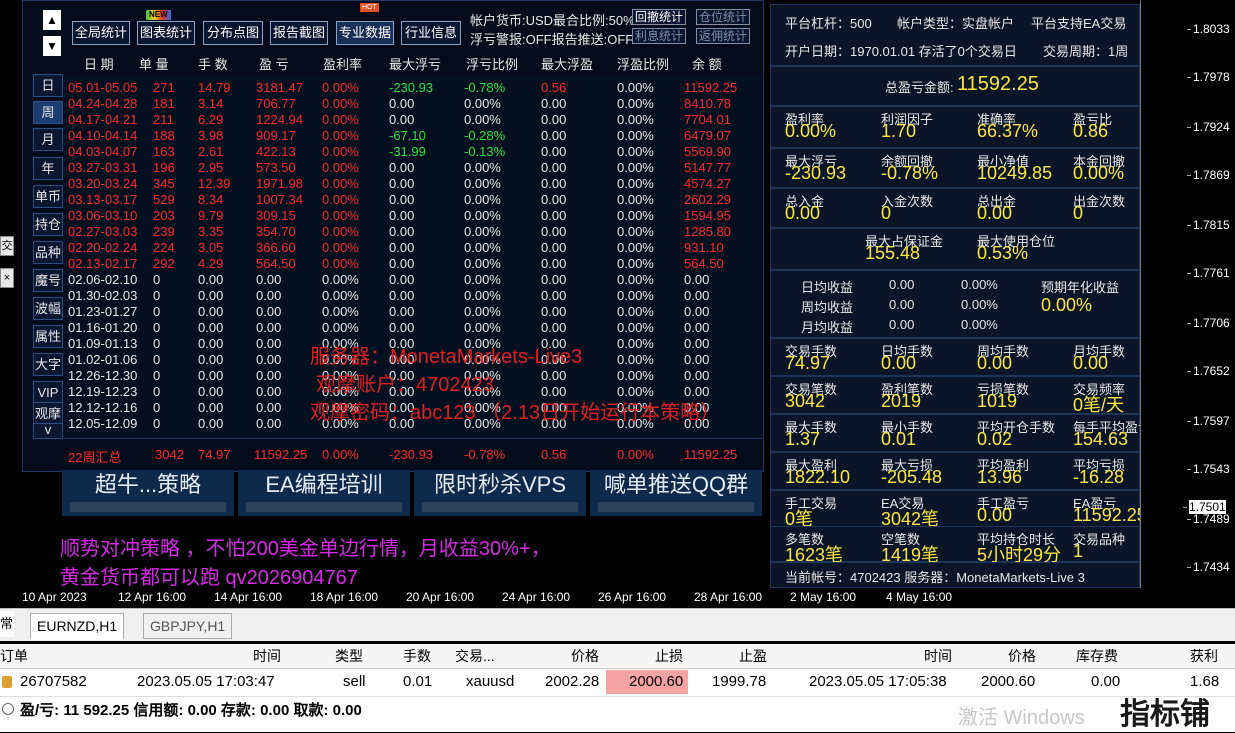  Describe the element at coordinates (1208, 29) in the screenshot. I see `price-label: 1.8033` at that location.